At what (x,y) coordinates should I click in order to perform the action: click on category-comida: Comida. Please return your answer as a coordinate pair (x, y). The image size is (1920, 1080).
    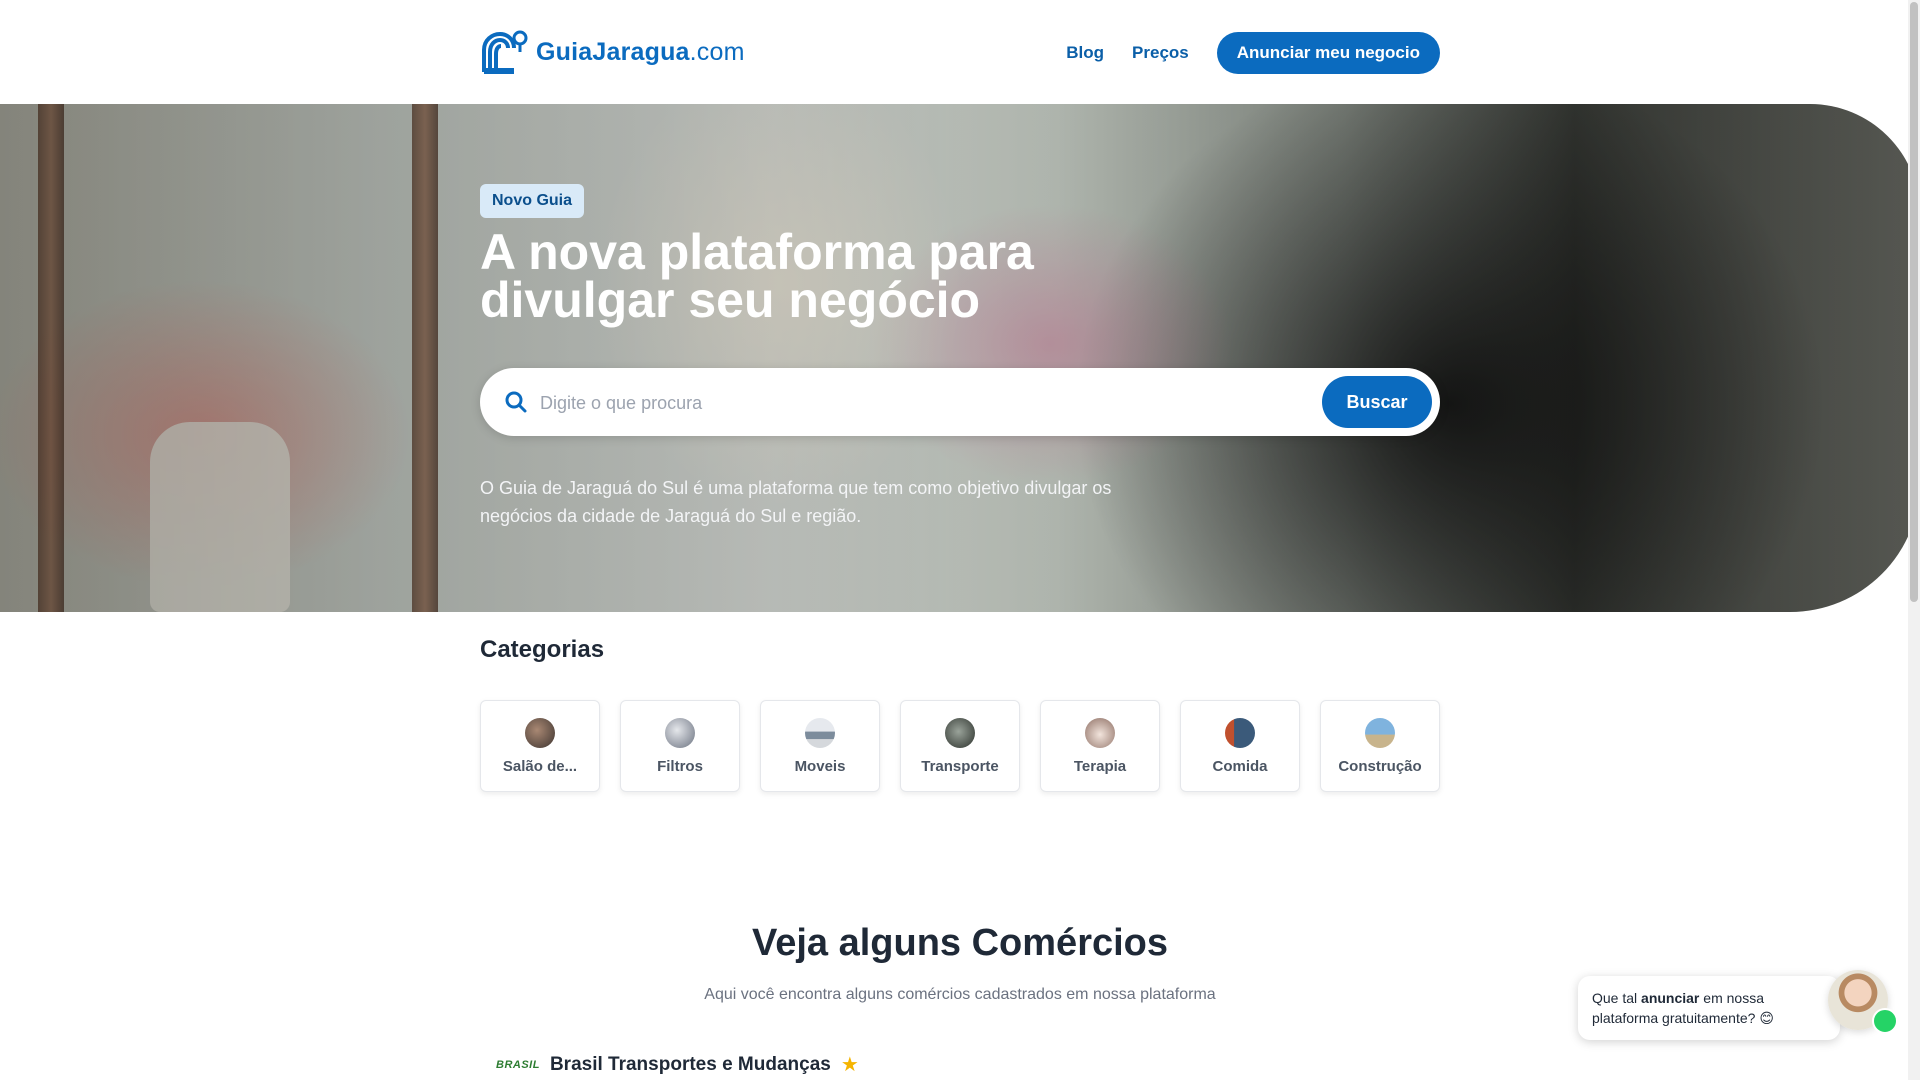
    Looking at the image, I should click on (1240, 746).